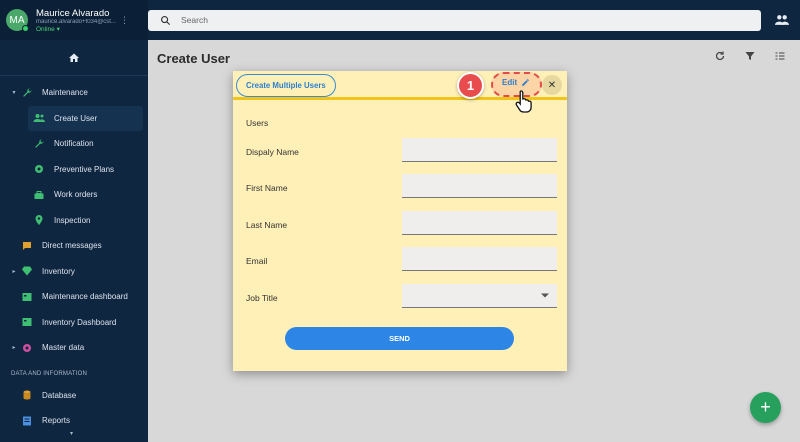 This screenshot has width=800, height=442. I want to click on sidebar-item-label: Direct messages, so click(72, 246).